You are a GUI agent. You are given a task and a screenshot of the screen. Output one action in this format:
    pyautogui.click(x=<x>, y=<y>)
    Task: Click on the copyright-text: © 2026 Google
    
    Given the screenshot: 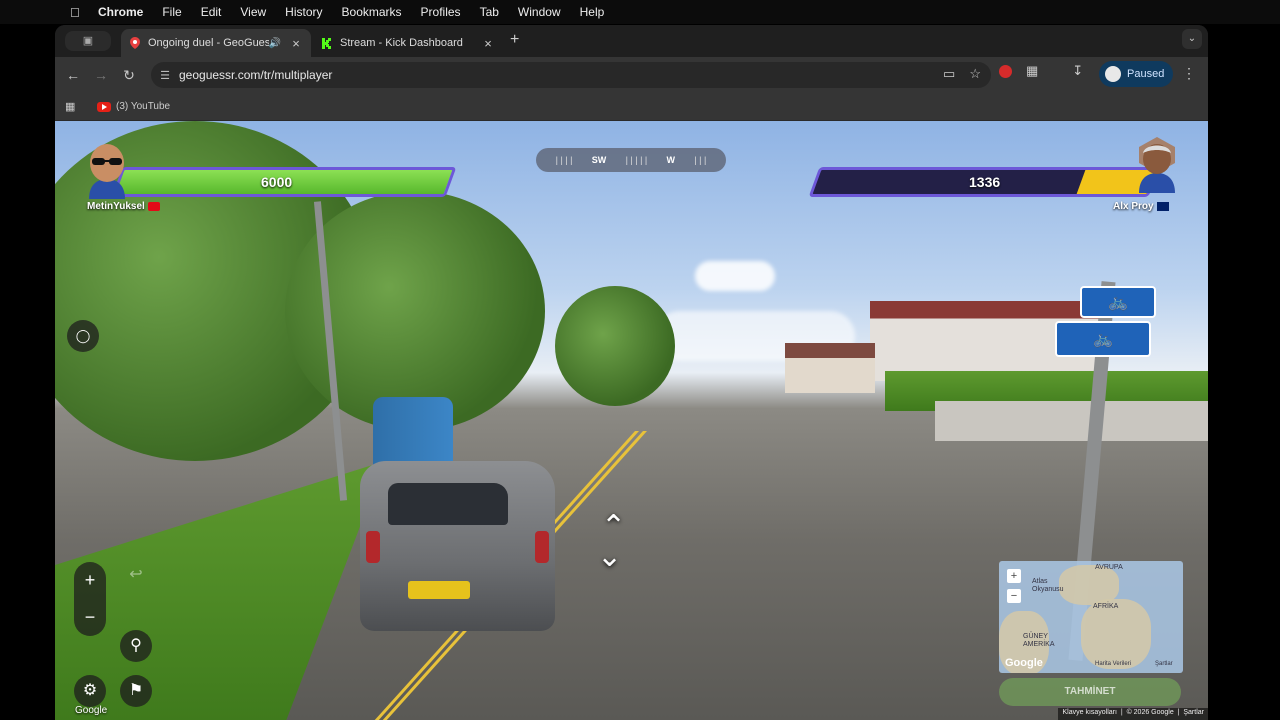 What is the action you would take?
    pyautogui.click(x=1150, y=712)
    